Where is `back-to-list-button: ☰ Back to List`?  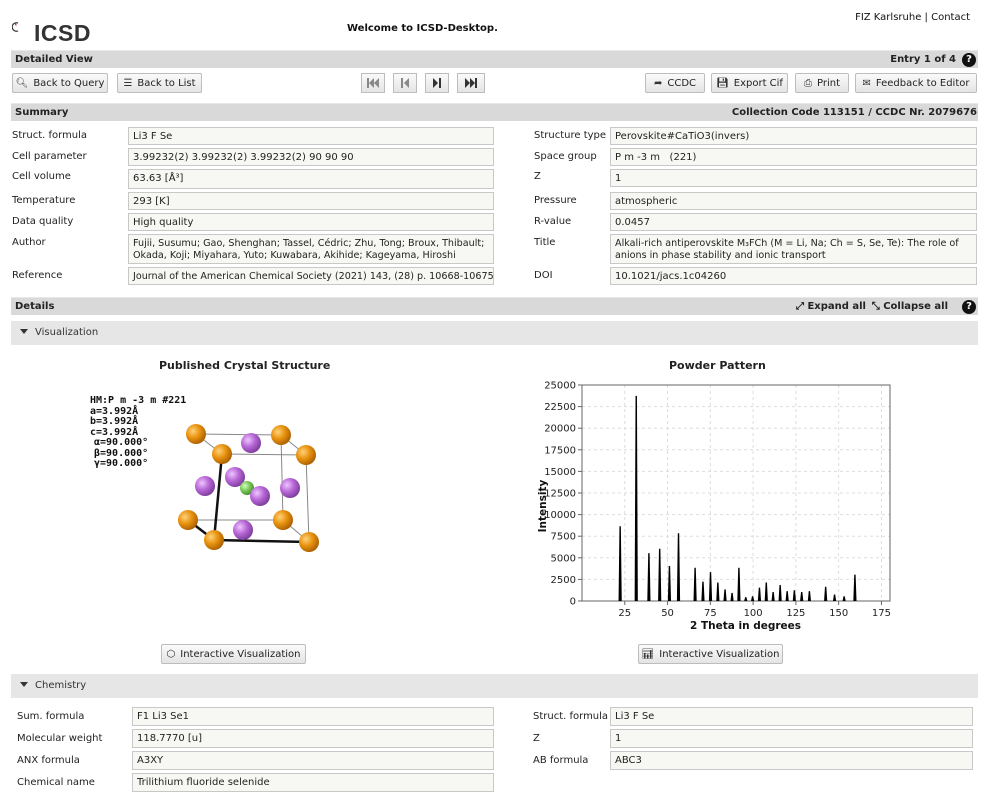
back-to-list-button: ☰ Back to List is located at coordinates (159, 83).